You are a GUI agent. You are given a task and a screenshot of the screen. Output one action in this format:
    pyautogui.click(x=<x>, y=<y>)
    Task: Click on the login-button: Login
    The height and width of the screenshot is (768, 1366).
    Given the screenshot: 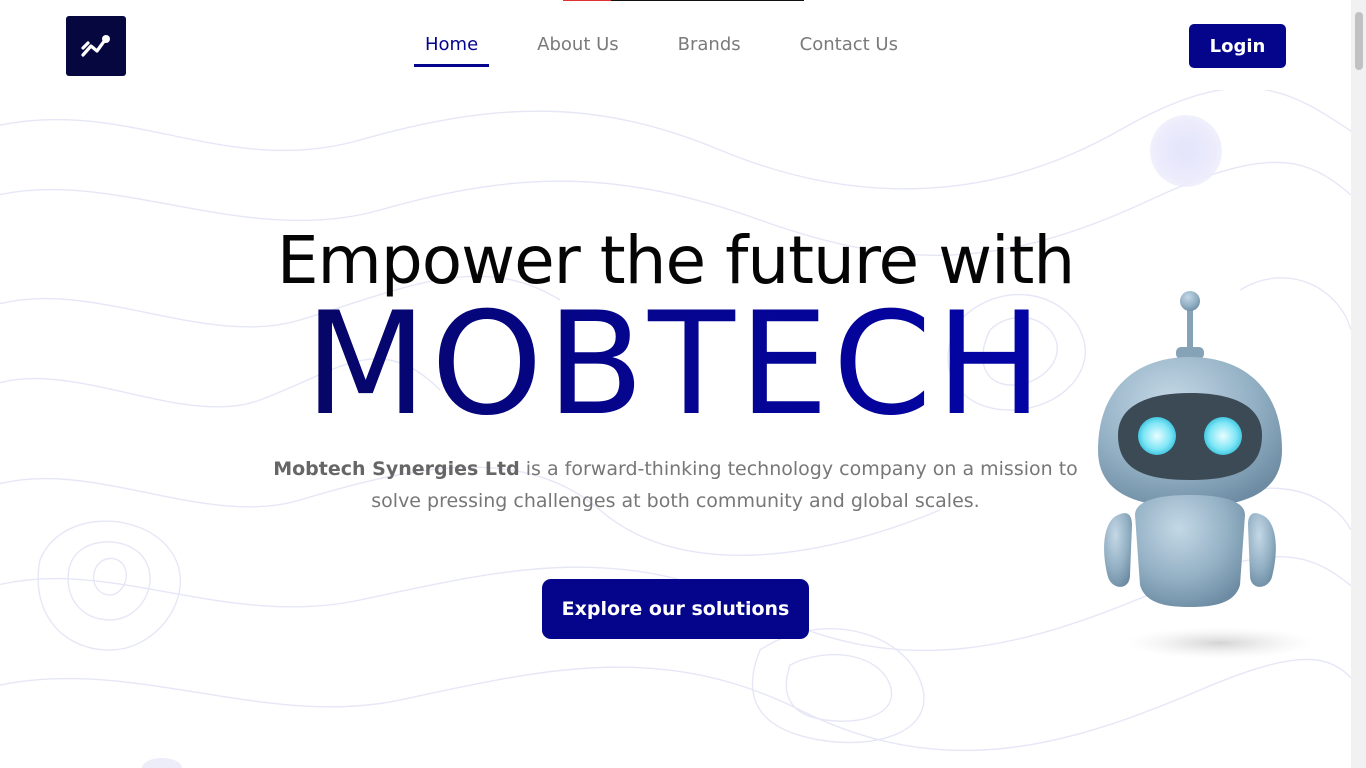 What is the action you would take?
    pyautogui.click(x=1237, y=46)
    